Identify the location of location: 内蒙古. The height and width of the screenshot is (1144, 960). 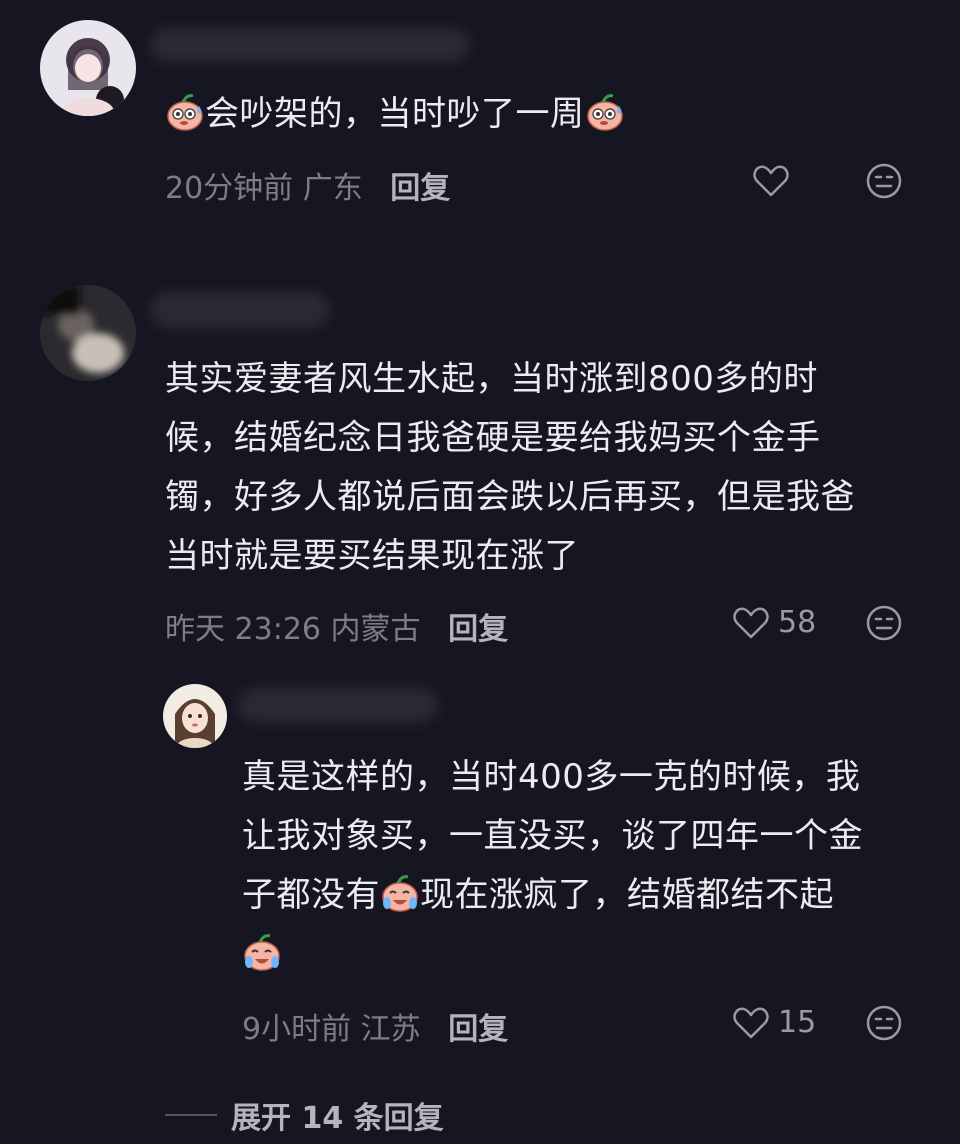
(375, 629).